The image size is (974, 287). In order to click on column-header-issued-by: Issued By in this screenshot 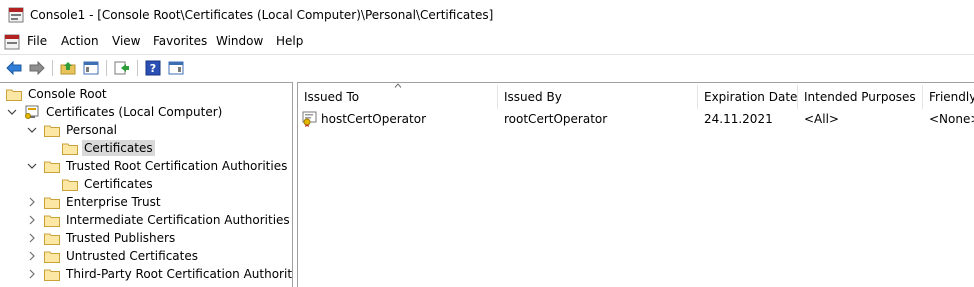, I will do `click(598, 97)`.